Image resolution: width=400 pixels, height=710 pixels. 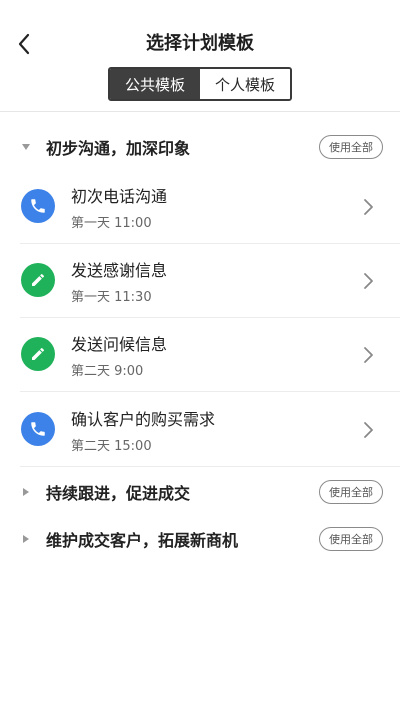 What do you see at coordinates (118, 493) in the screenshot?
I see `group-title: 持续跟进，促进成交` at bounding box center [118, 493].